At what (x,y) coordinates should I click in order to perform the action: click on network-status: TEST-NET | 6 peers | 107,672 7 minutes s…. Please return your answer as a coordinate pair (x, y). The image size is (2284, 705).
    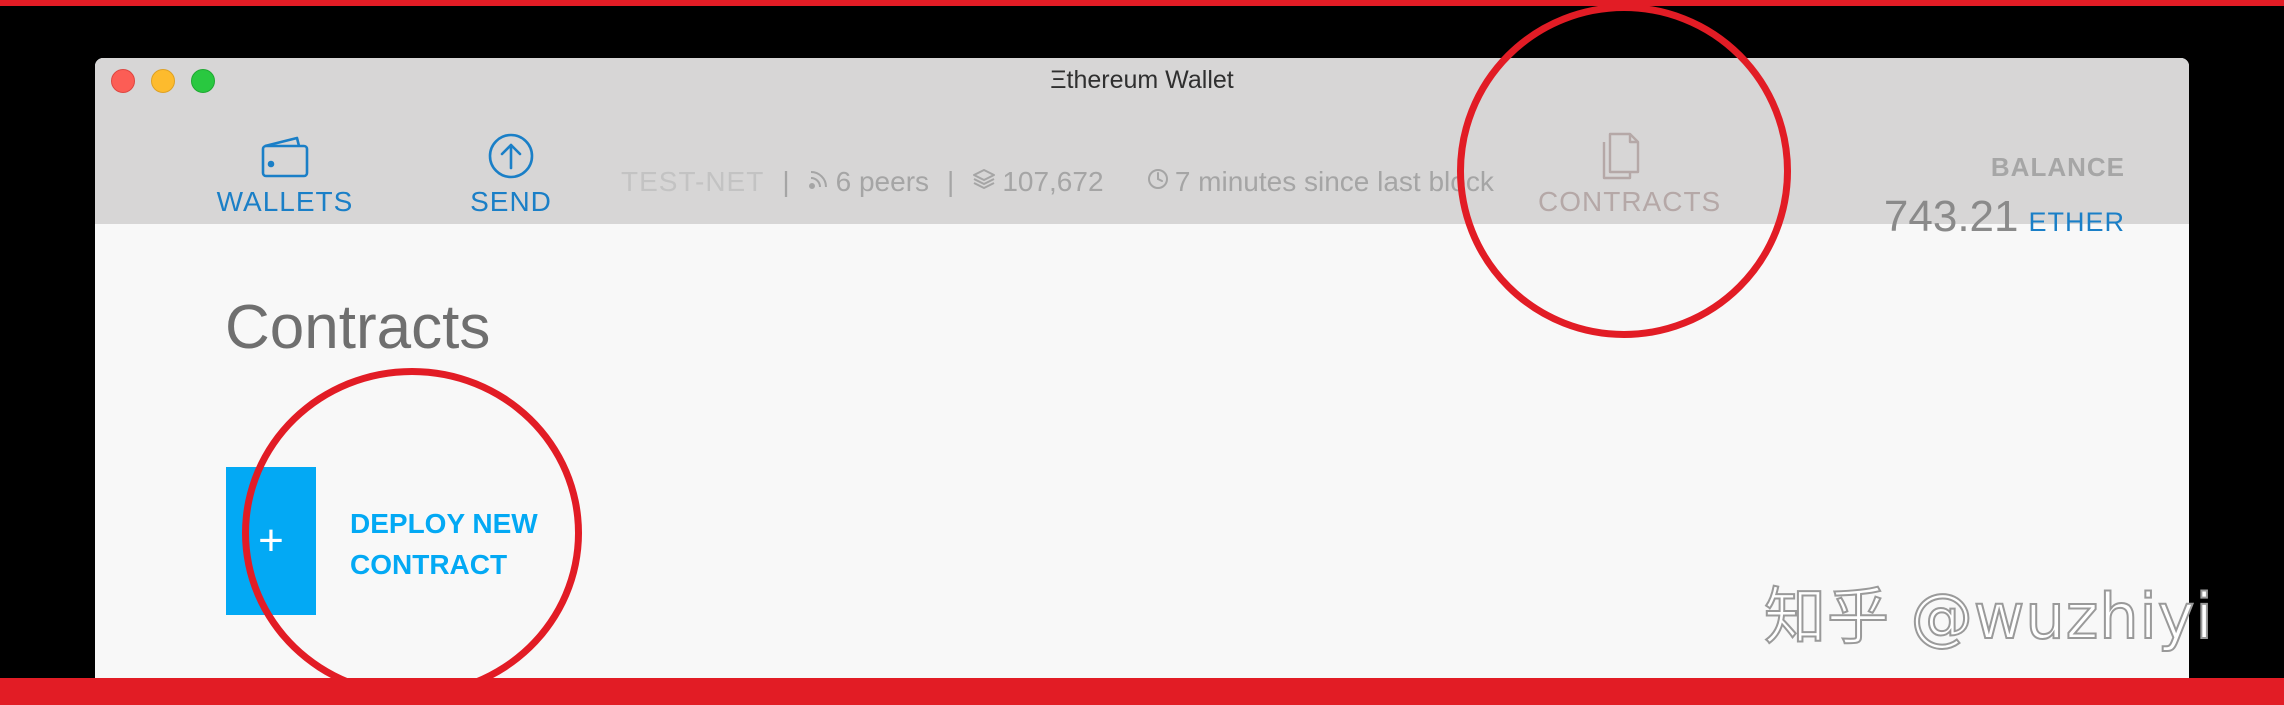
    Looking at the image, I should click on (1057, 182).